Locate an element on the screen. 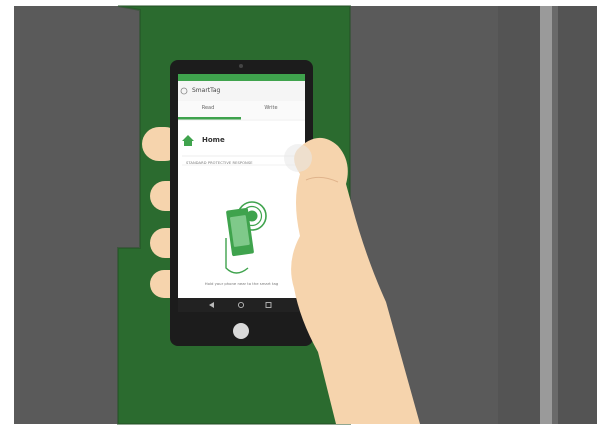 The width and height of the screenshot is (607, 431). app-title: SmartTag is located at coordinates (206, 90).